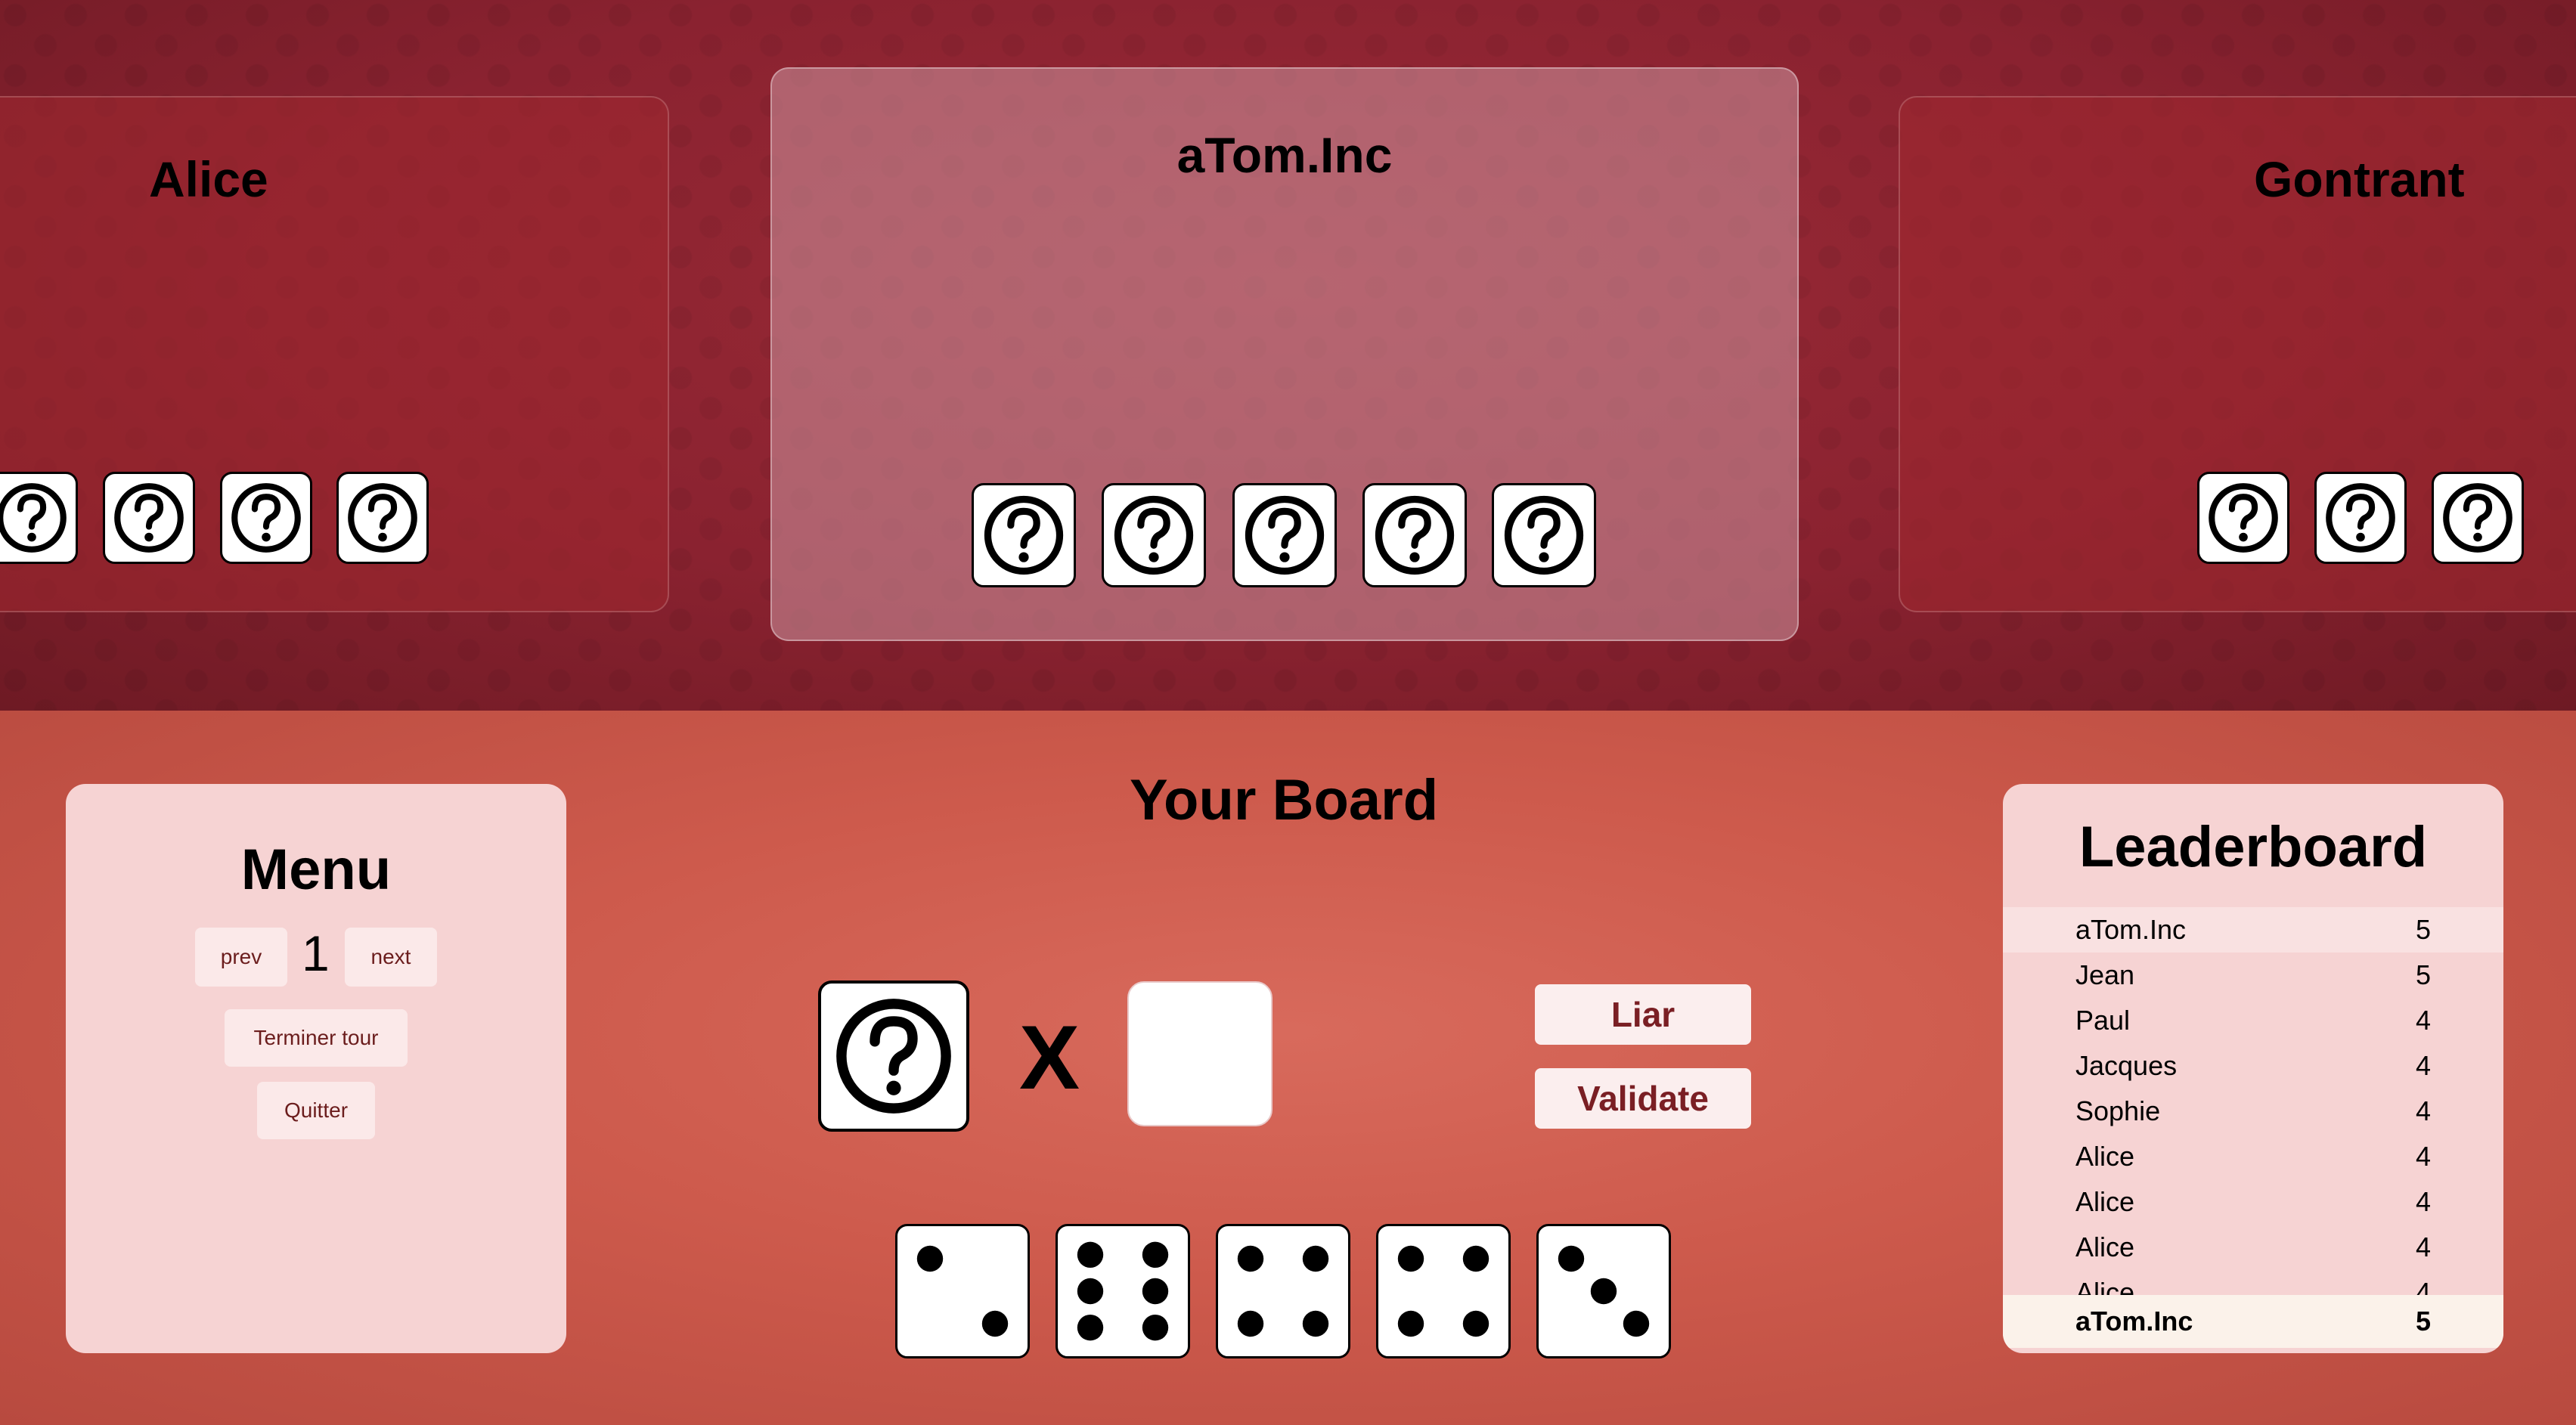 Image resolution: width=2576 pixels, height=1425 pixels. What do you see at coordinates (2359, 179) in the screenshot?
I see `opponent-name: Gontrant` at bounding box center [2359, 179].